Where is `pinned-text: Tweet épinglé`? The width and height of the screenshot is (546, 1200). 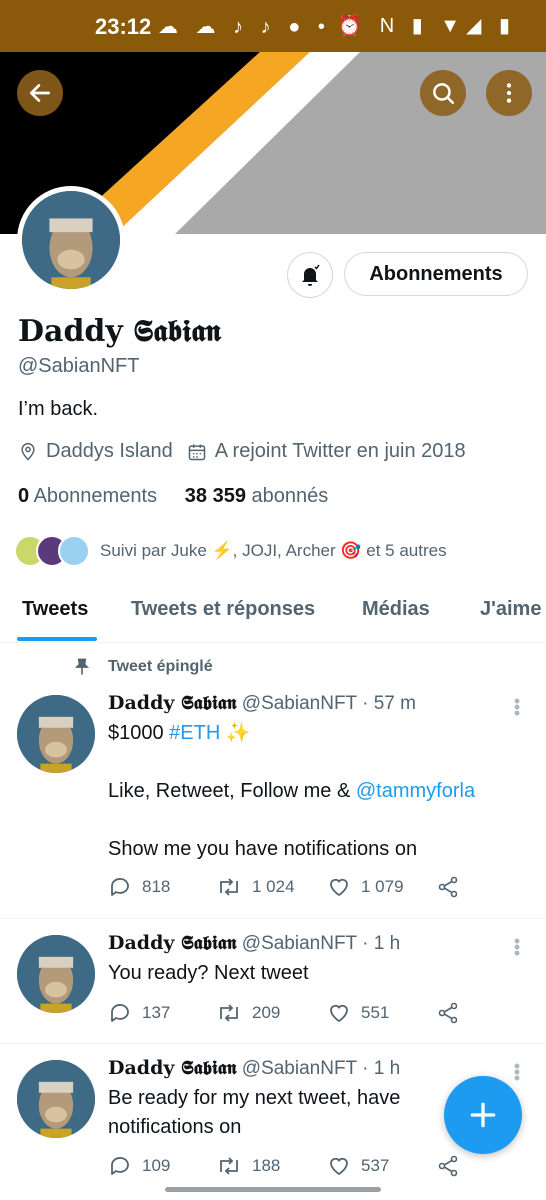
pinned-text: Tweet épinglé is located at coordinates (160, 666).